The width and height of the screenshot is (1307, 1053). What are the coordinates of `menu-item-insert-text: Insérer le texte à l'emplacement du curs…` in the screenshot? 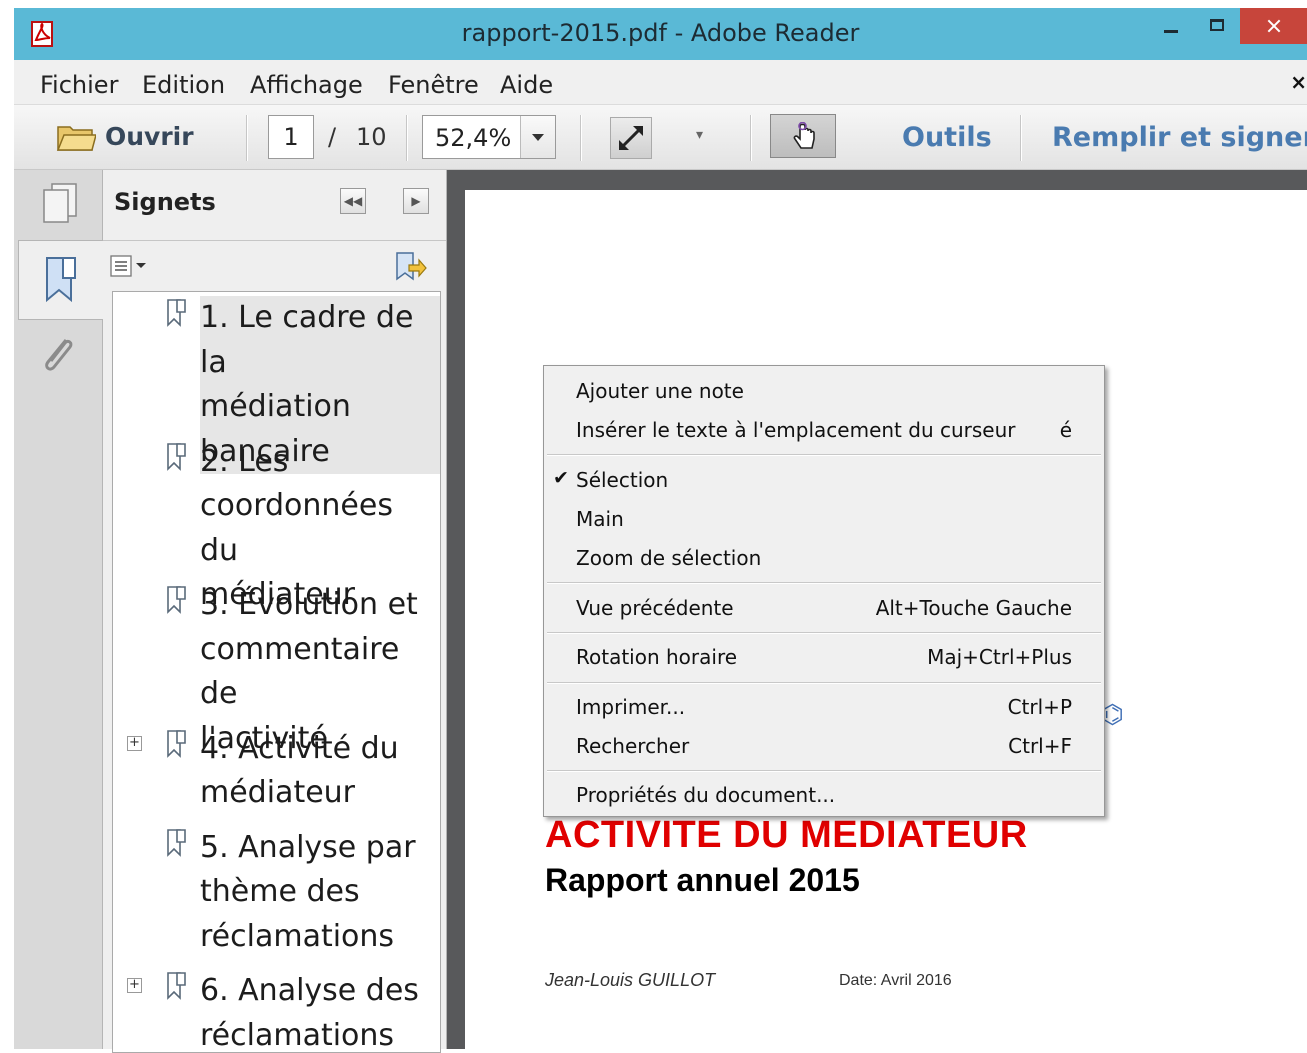 It's located at (824, 429).